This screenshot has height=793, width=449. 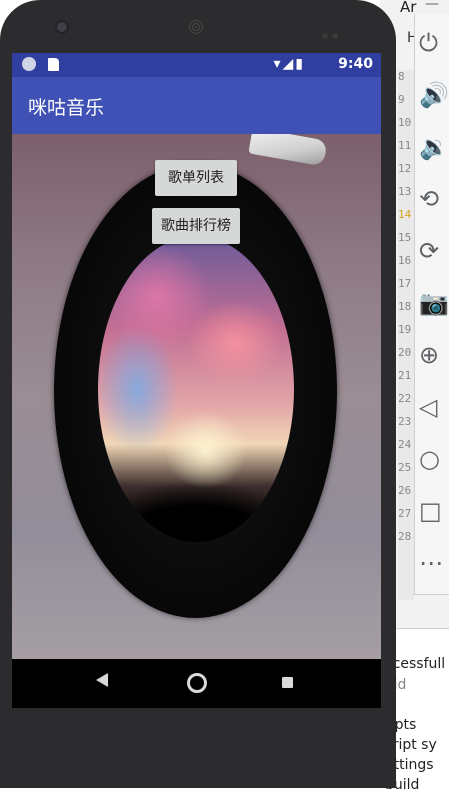 What do you see at coordinates (102, 680) in the screenshot?
I see `nav-back-icon` at bounding box center [102, 680].